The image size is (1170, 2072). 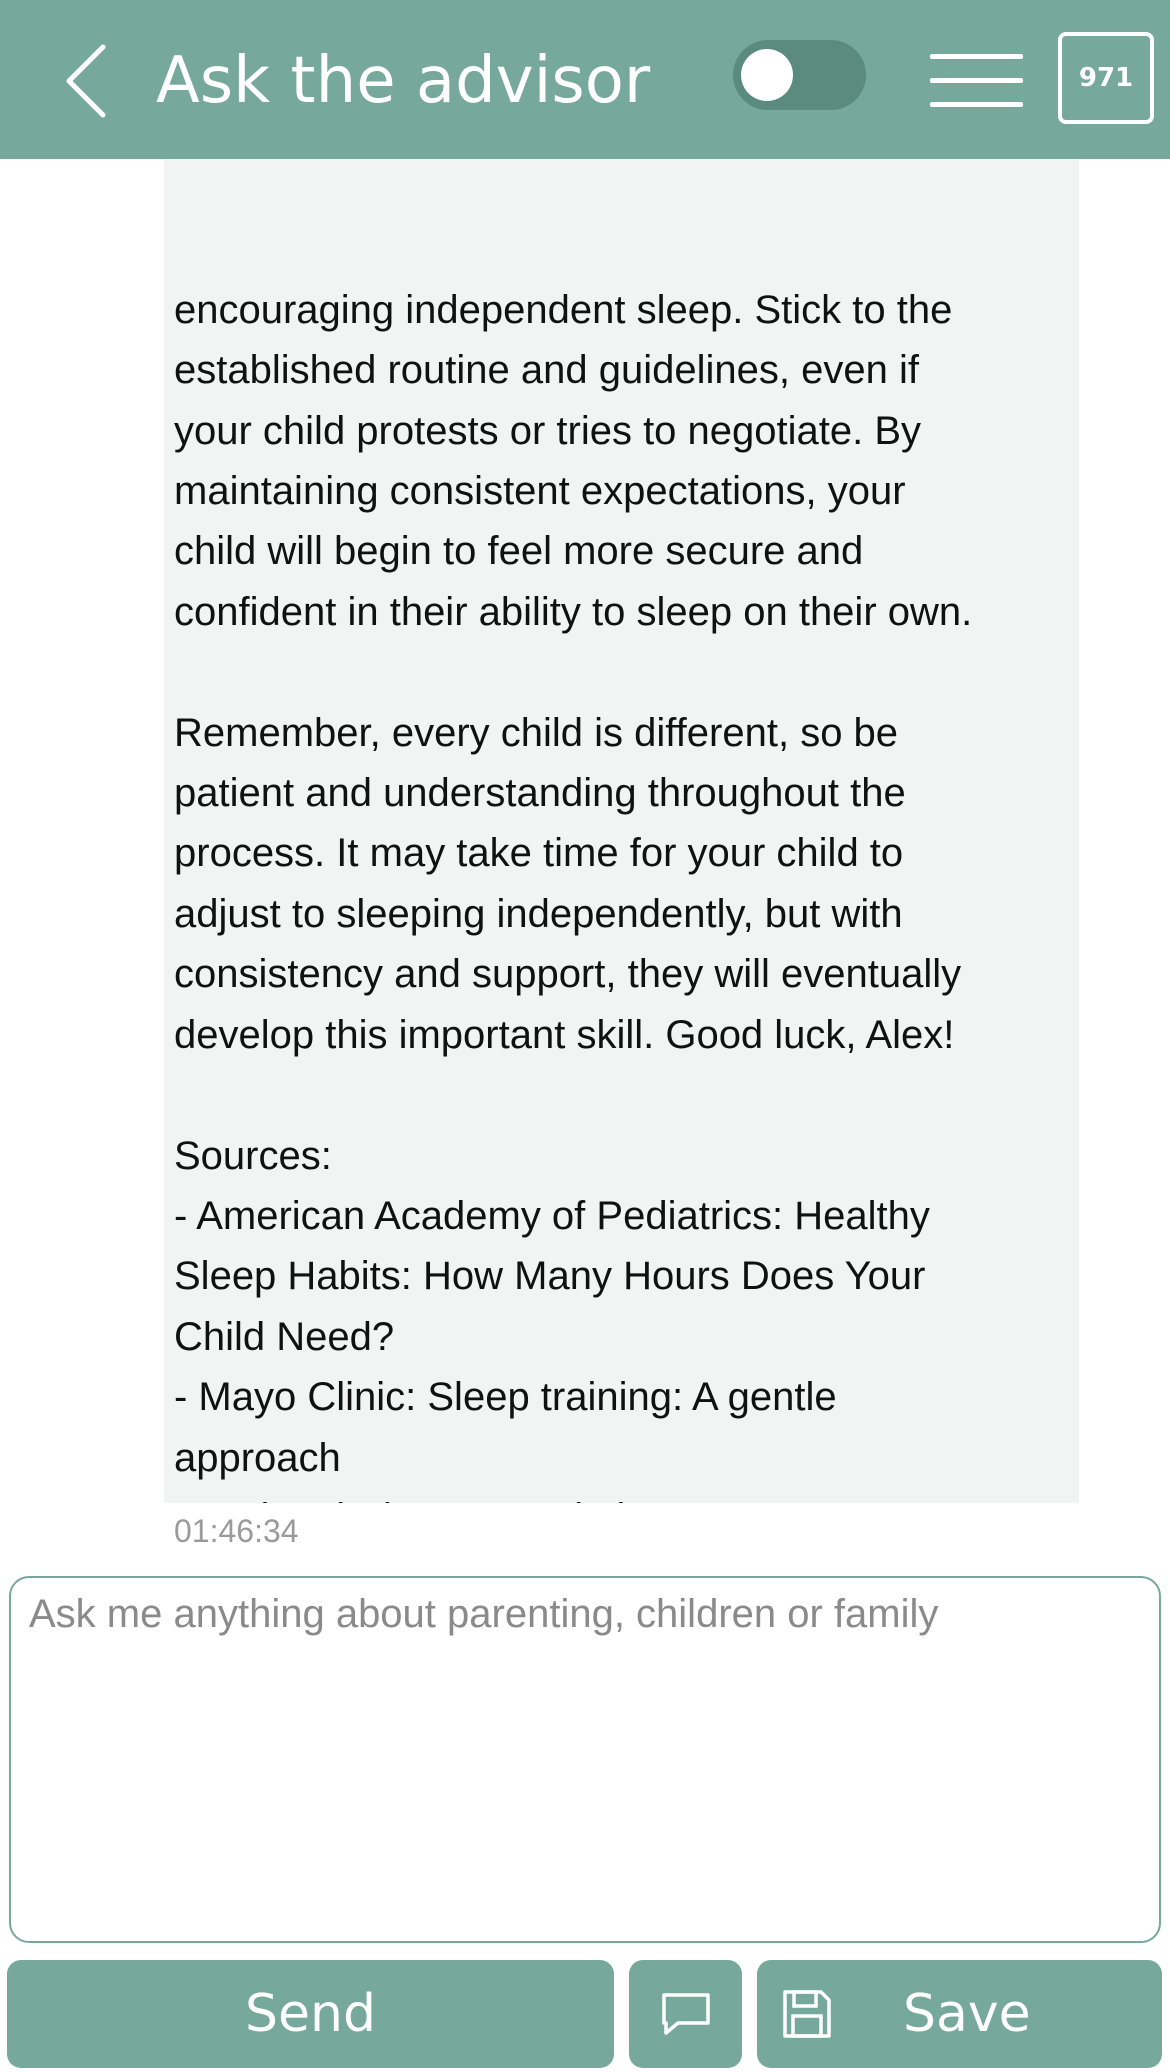 I want to click on page-title: Ask the advisor, so click(x=403, y=81).